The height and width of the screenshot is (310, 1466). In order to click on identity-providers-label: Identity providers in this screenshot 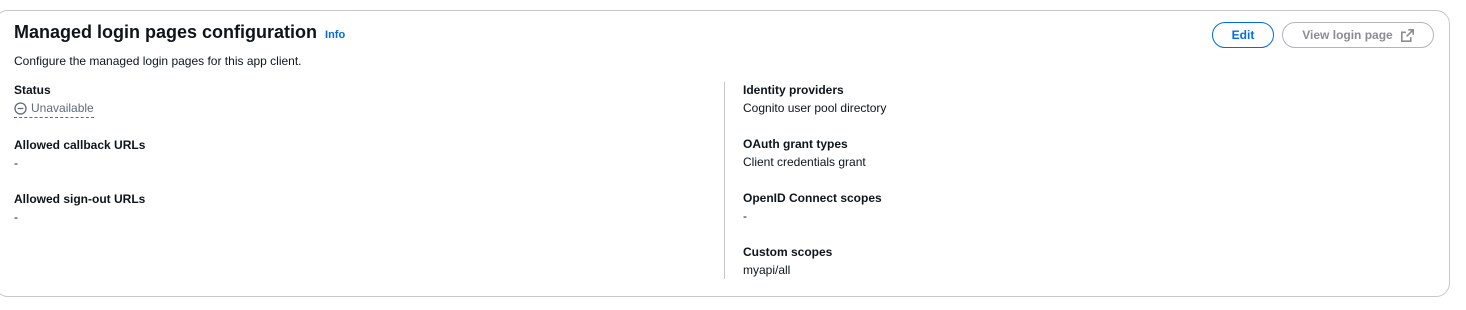, I will do `click(793, 90)`.